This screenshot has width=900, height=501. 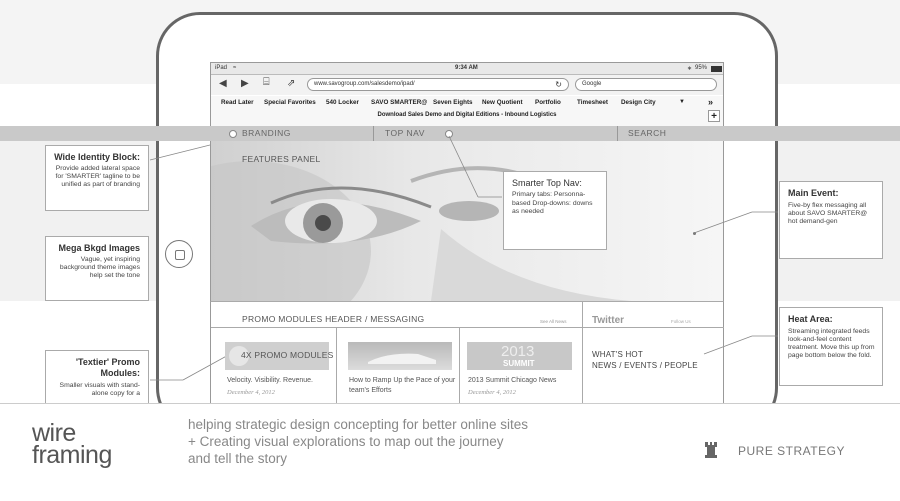 What do you see at coordinates (97, 157) in the screenshot?
I see `callout-title: Wide Identity Block:` at bounding box center [97, 157].